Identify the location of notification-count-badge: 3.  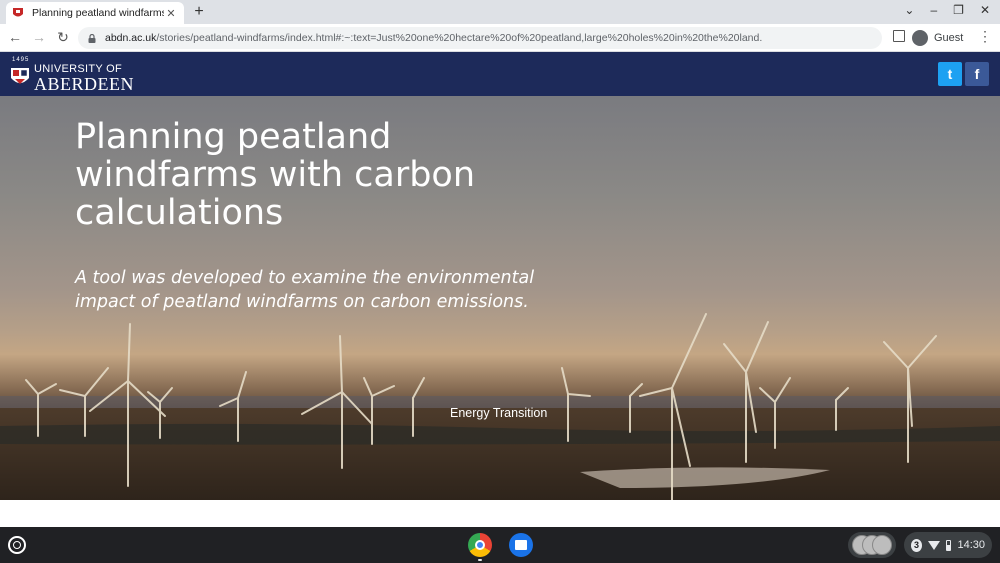
(917, 545).